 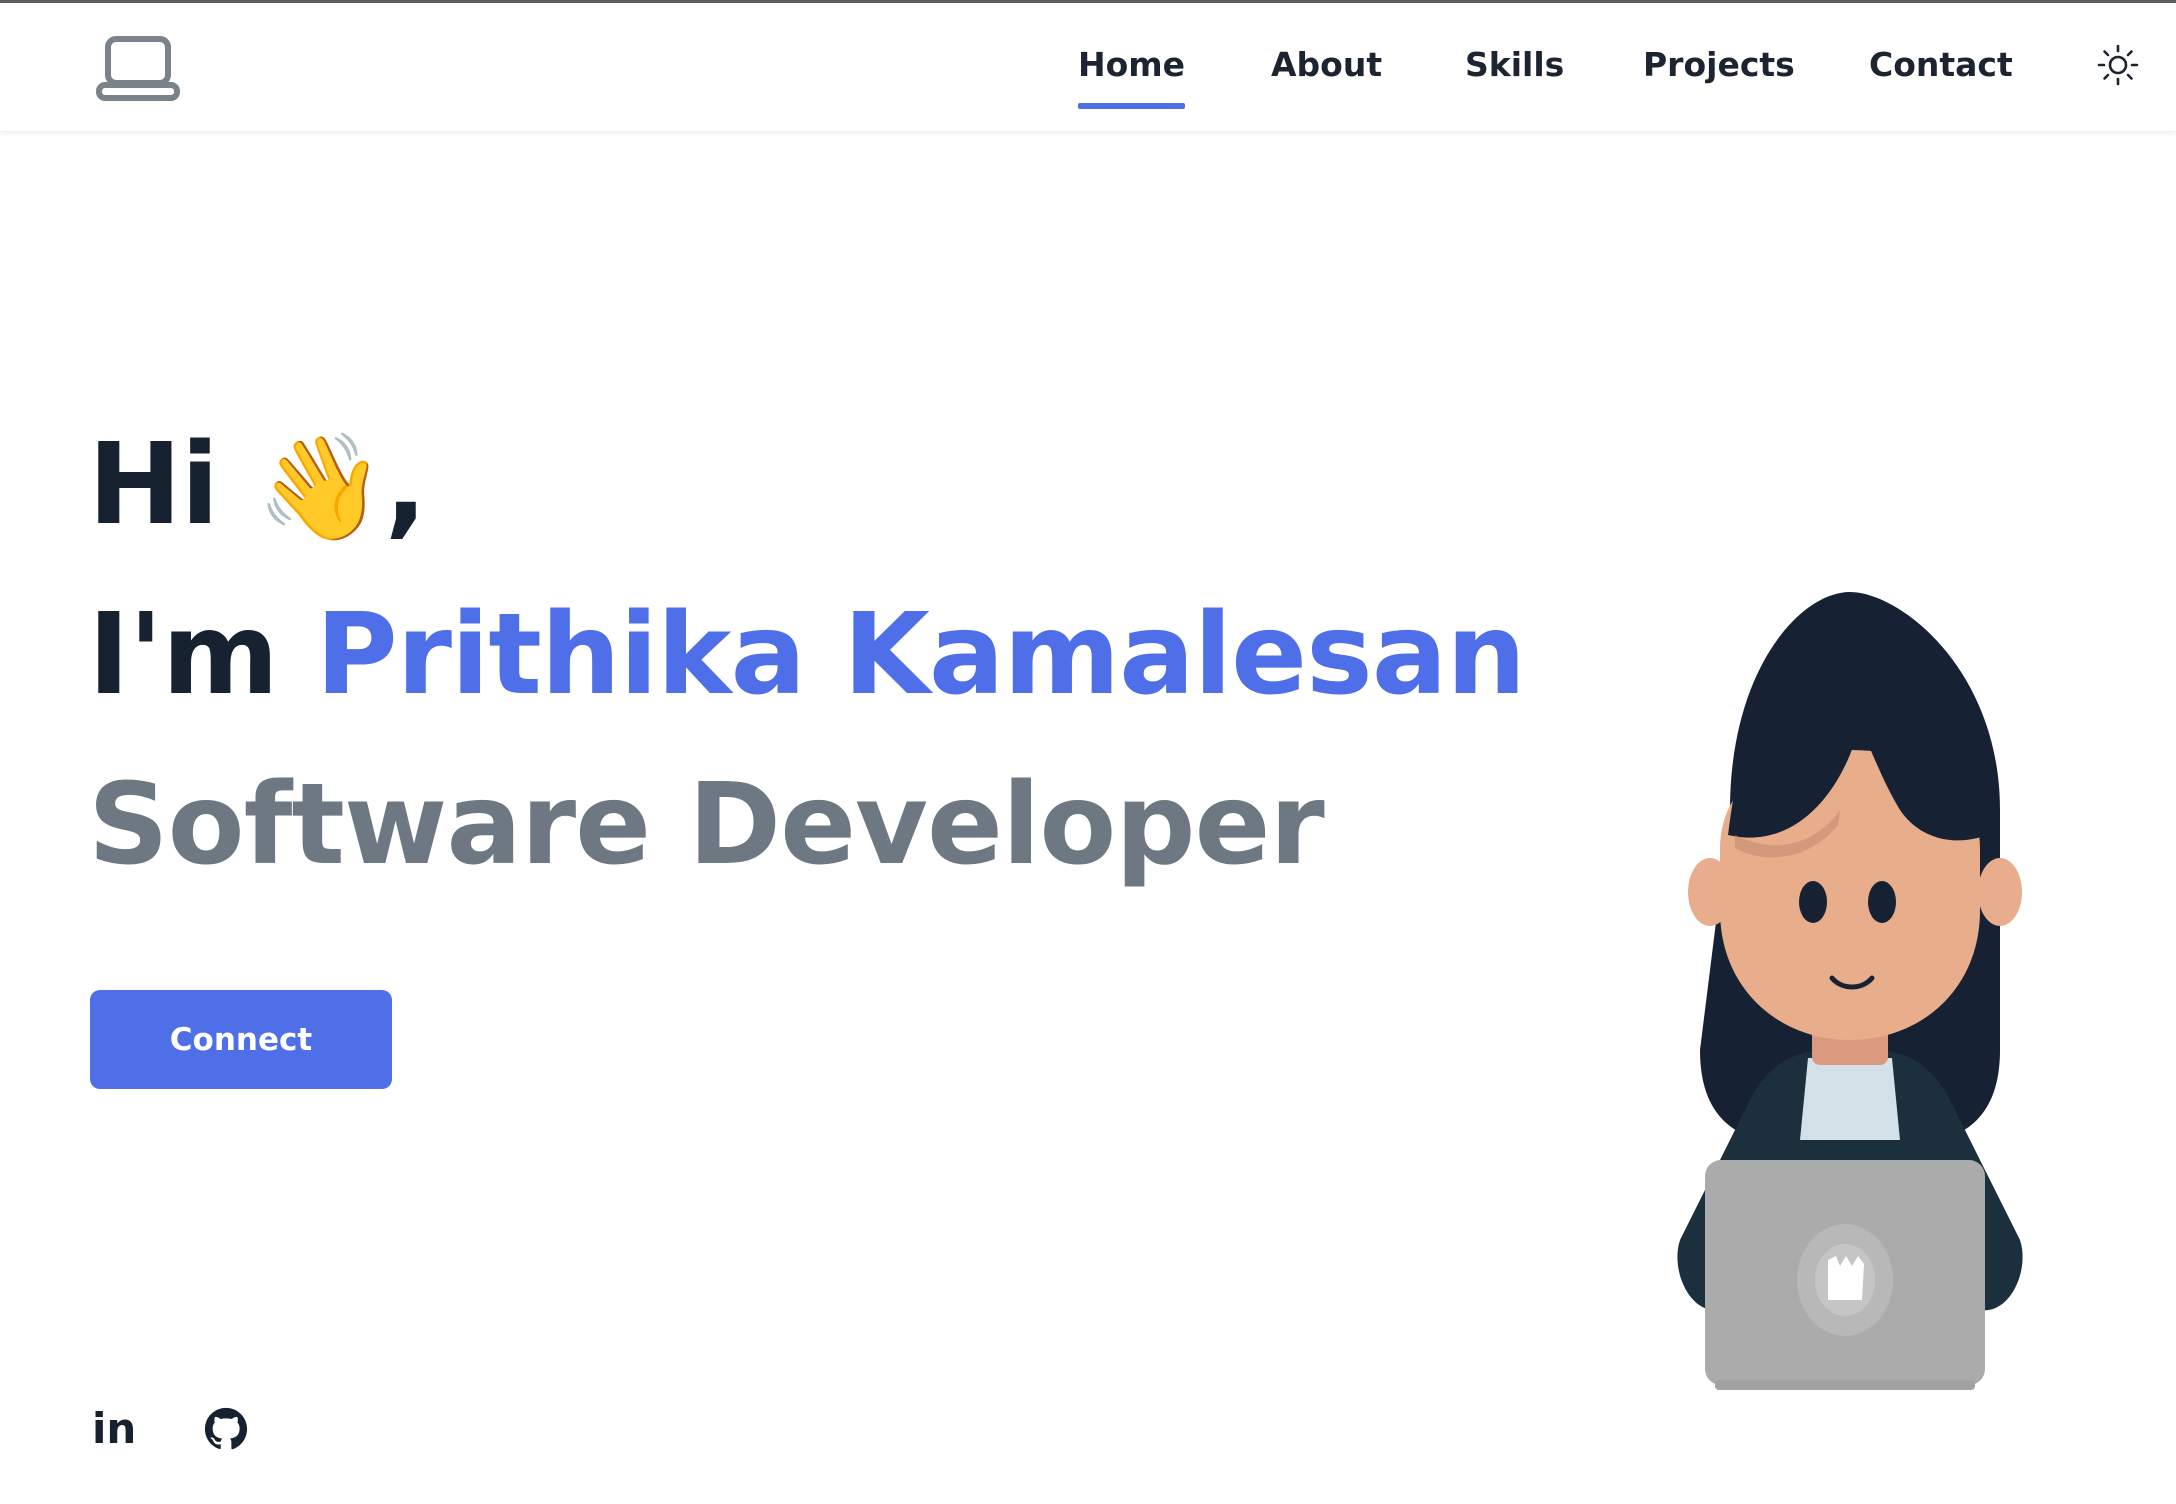 I want to click on developer-illustration, so click(x=1850, y=991).